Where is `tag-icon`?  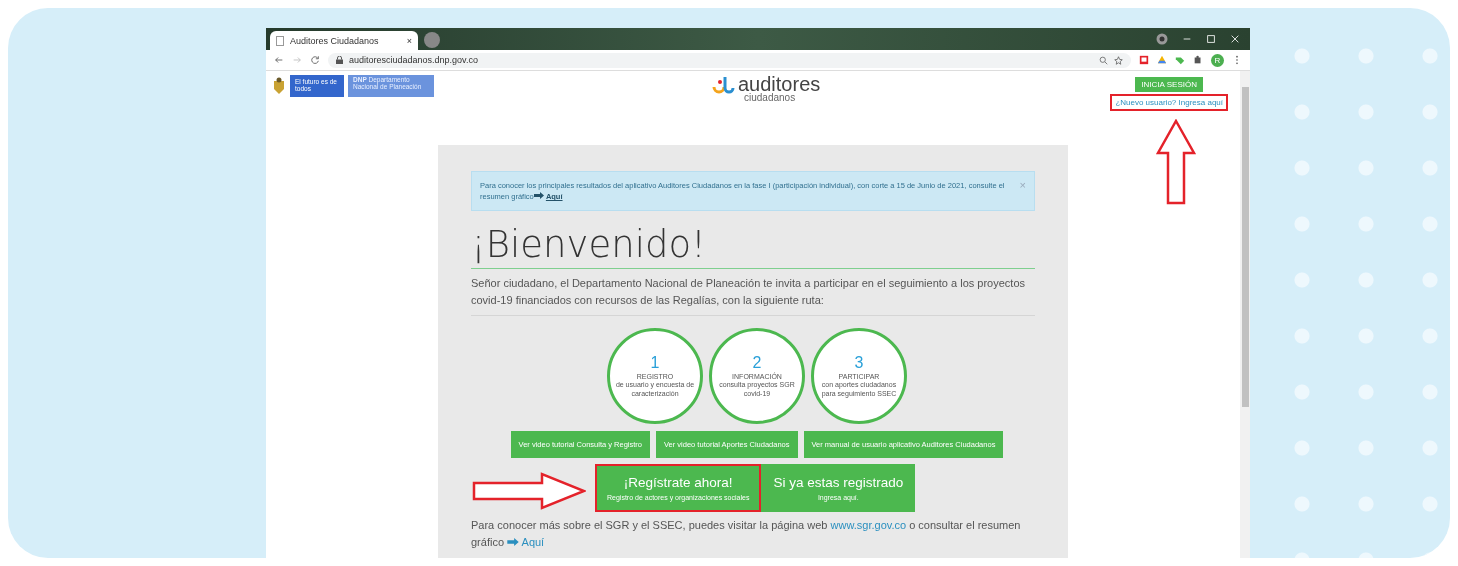 tag-icon is located at coordinates (1180, 60).